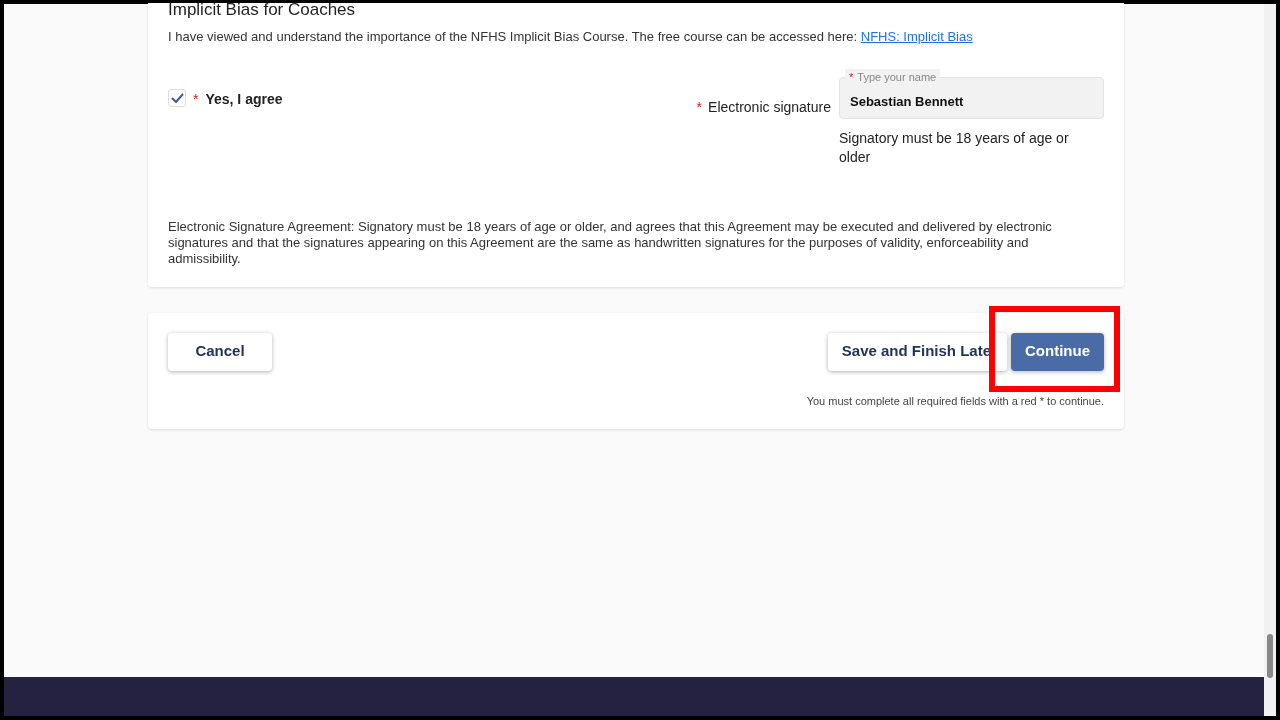 The width and height of the screenshot is (1280, 720). I want to click on agree-checkbox, so click(177, 97).